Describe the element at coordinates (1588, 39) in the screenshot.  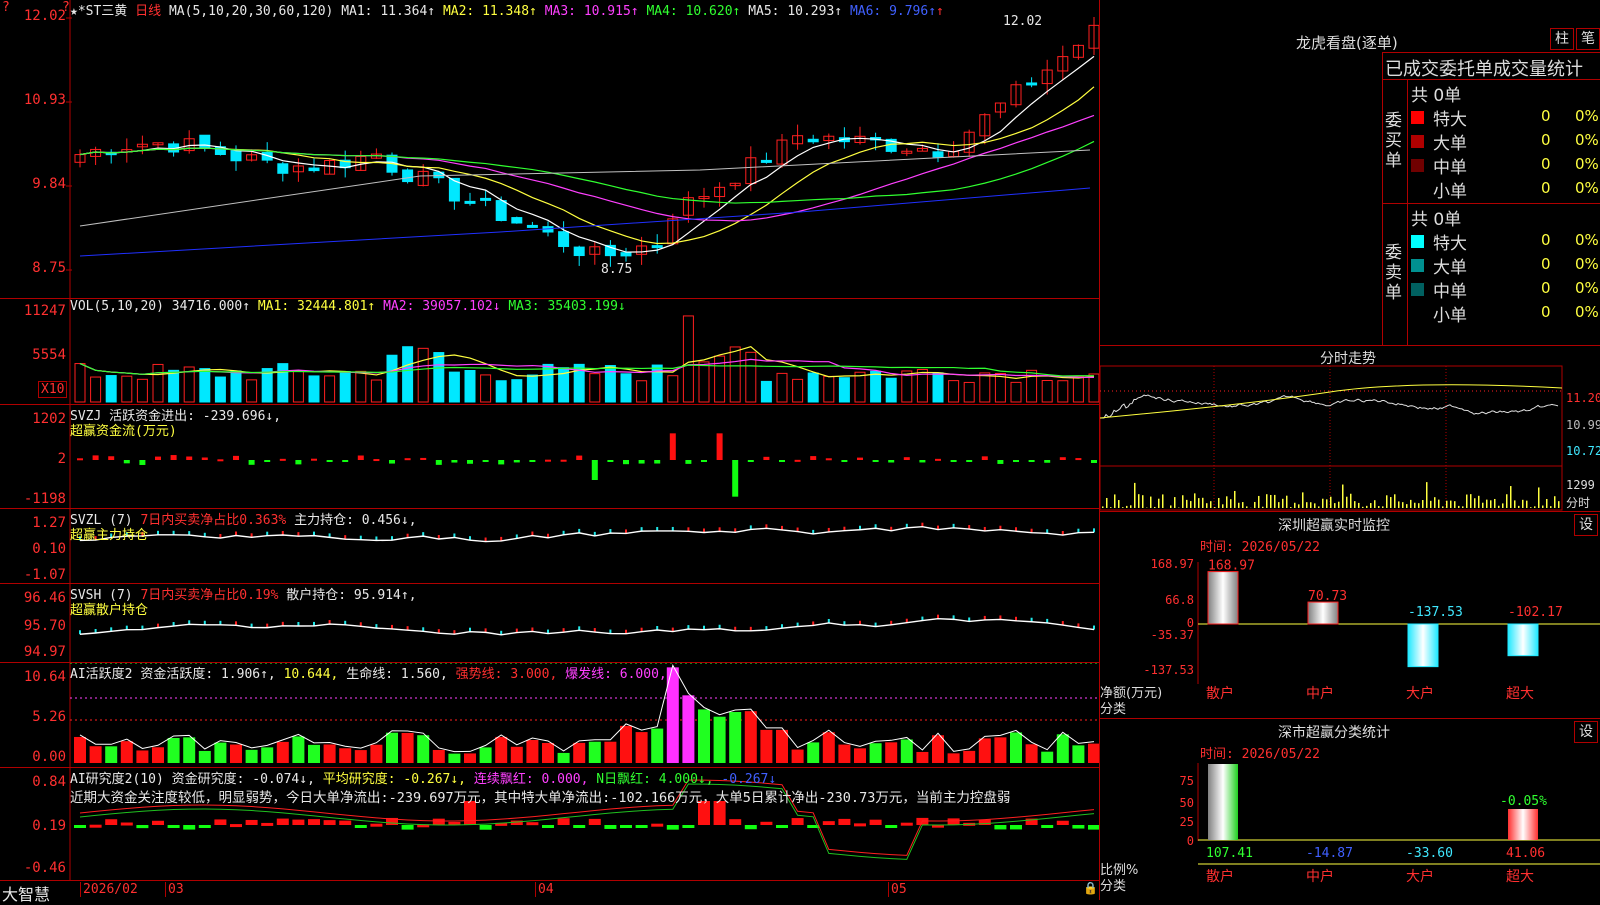
I see `tick-view-button: 笔` at that location.